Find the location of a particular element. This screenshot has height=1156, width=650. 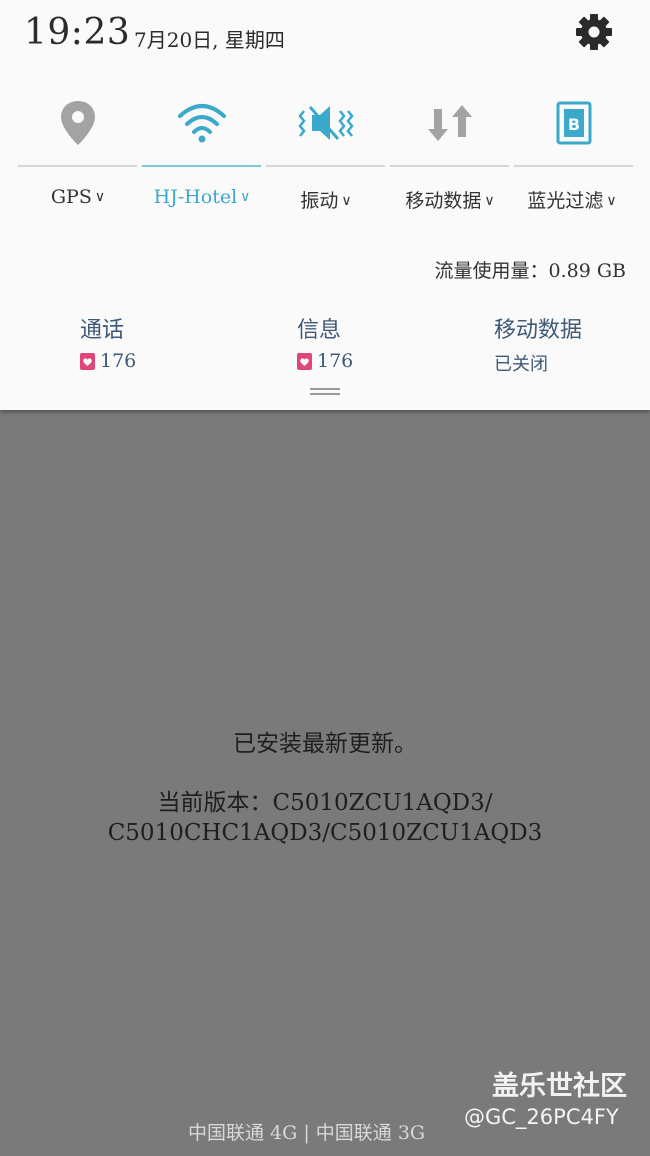

gps-label: GPS is located at coordinates (71, 197).